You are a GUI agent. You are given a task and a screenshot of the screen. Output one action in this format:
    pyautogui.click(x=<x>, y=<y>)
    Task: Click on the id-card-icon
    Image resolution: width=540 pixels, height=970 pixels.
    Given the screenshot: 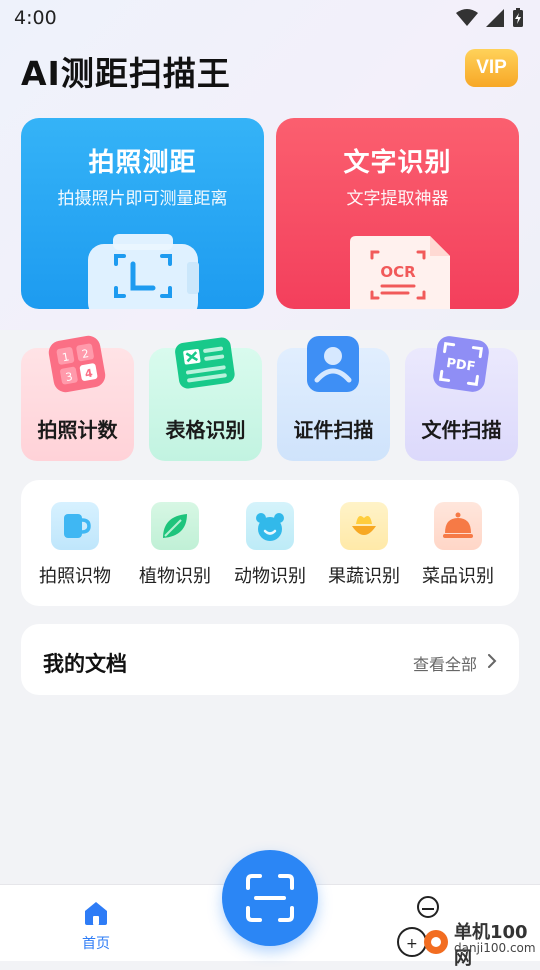 What is the action you would take?
    pyautogui.click(x=333, y=364)
    